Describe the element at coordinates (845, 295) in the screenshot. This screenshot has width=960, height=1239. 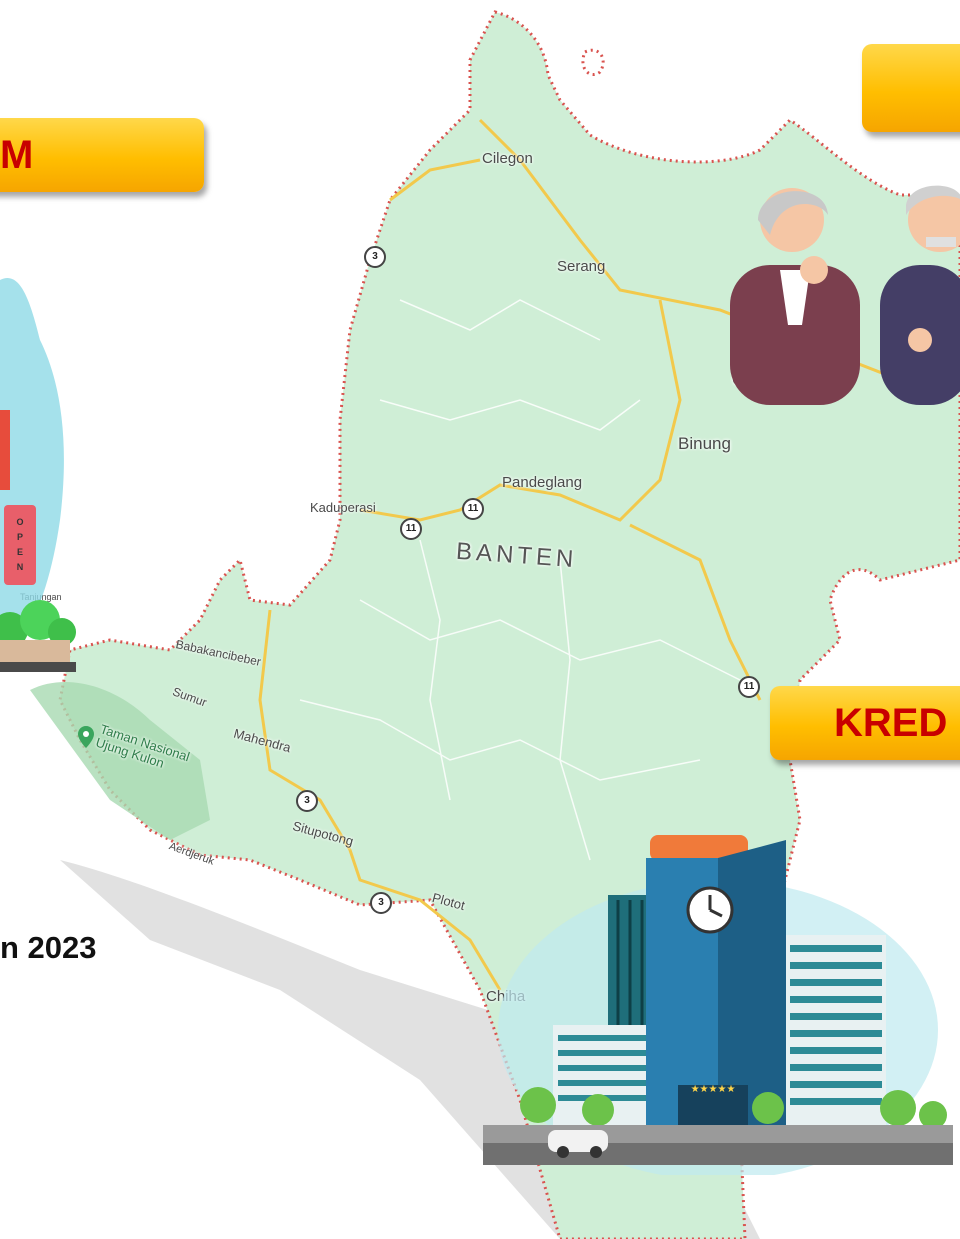
I see `elderly-couple-icon` at that location.